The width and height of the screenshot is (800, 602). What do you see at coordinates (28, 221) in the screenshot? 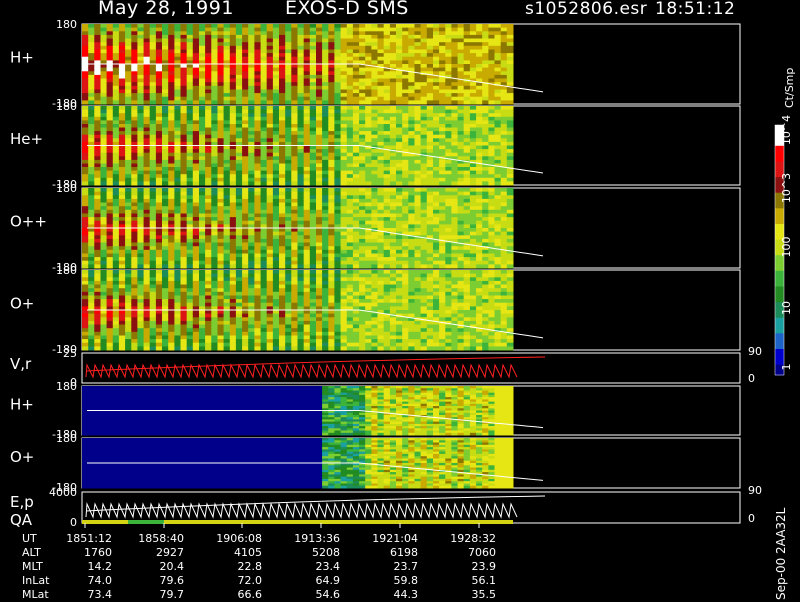
I see `panel-label-2: O++` at bounding box center [28, 221].